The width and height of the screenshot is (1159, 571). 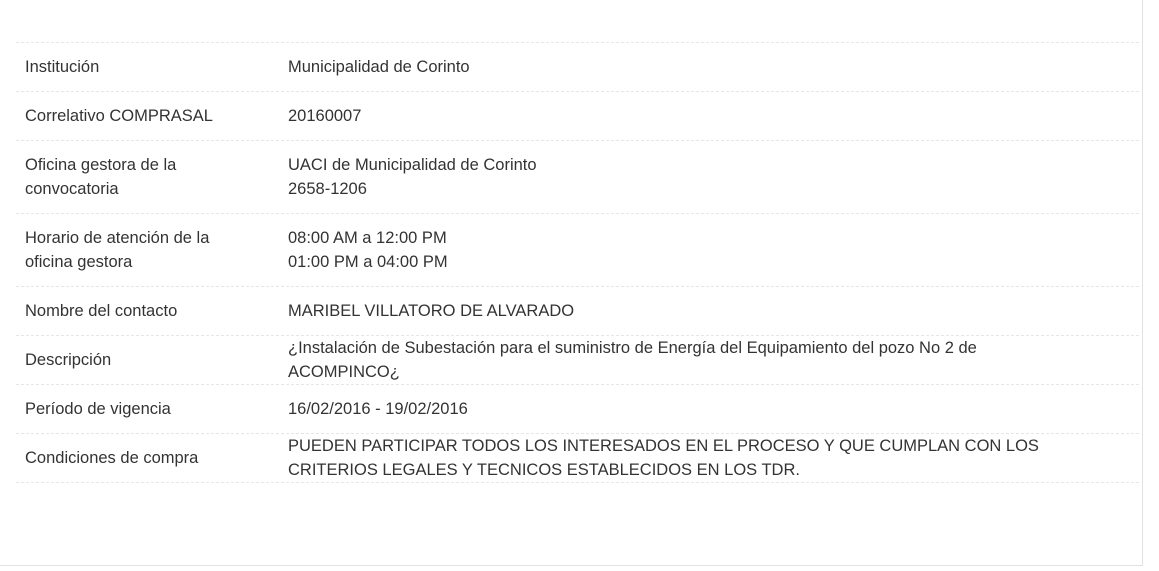 What do you see at coordinates (101, 311) in the screenshot?
I see `row-label: Nombre del contacto` at bounding box center [101, 311].